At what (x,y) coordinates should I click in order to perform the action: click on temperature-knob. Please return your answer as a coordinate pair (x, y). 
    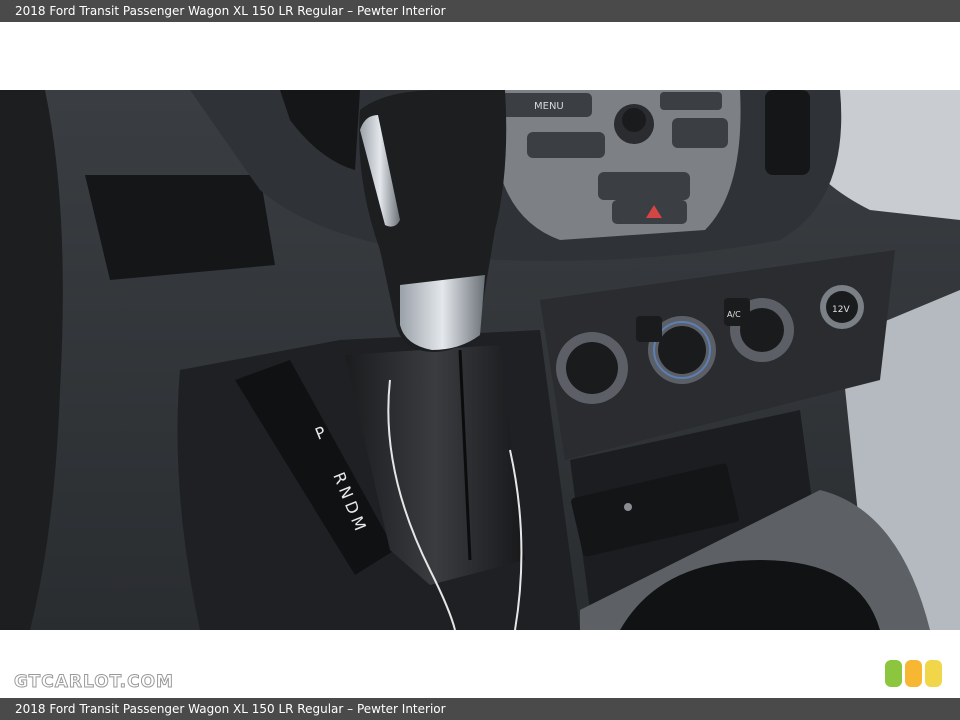
    Looking at the image, I should click on (682, 350).